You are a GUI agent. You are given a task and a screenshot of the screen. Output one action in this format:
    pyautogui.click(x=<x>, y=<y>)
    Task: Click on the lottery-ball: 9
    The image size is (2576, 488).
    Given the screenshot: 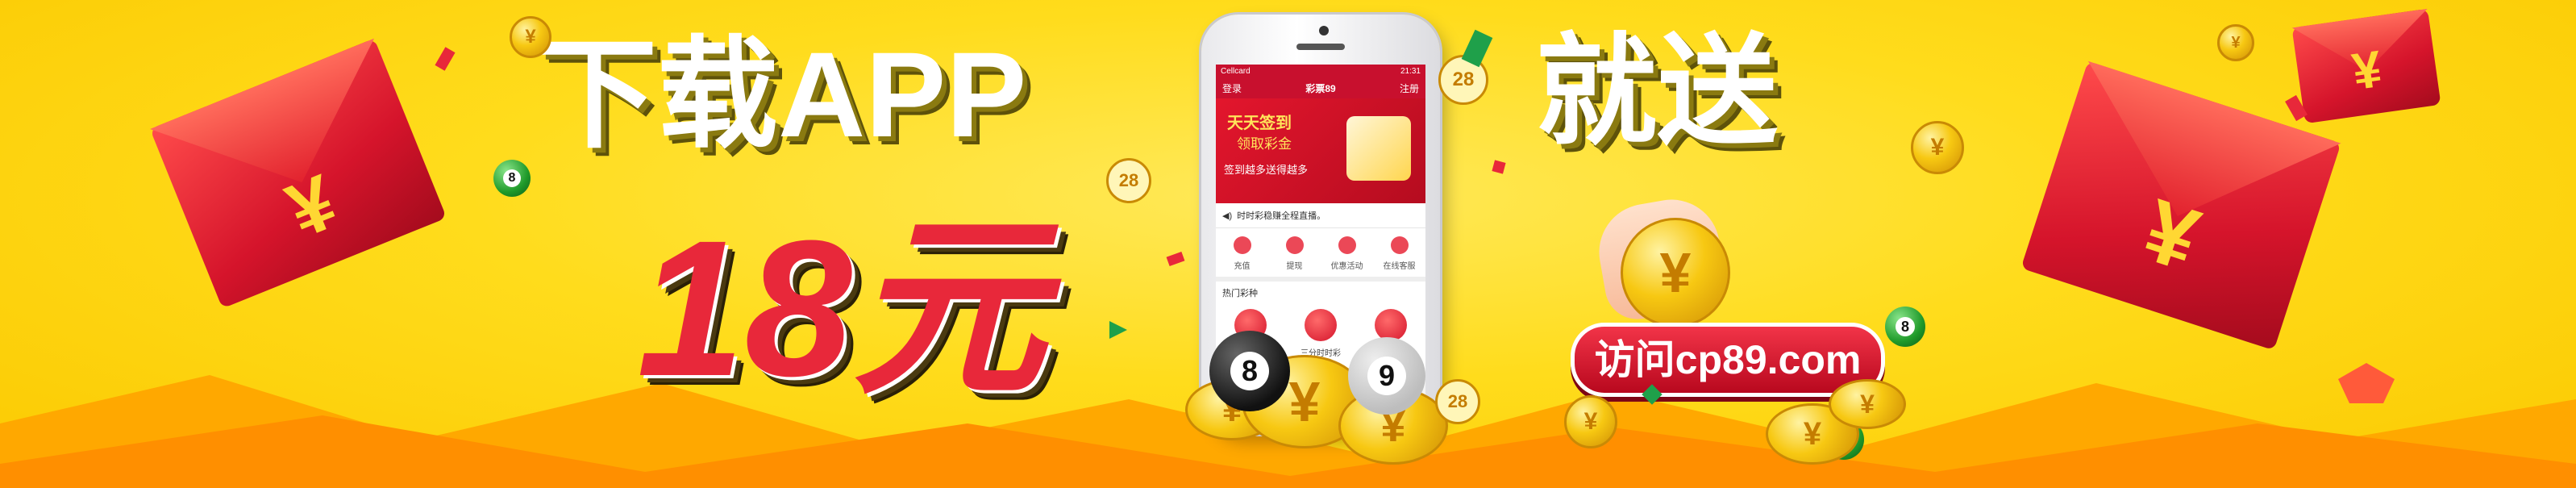 What is the action you would take?
    pyautogui.click(x=1387, y=376)
    